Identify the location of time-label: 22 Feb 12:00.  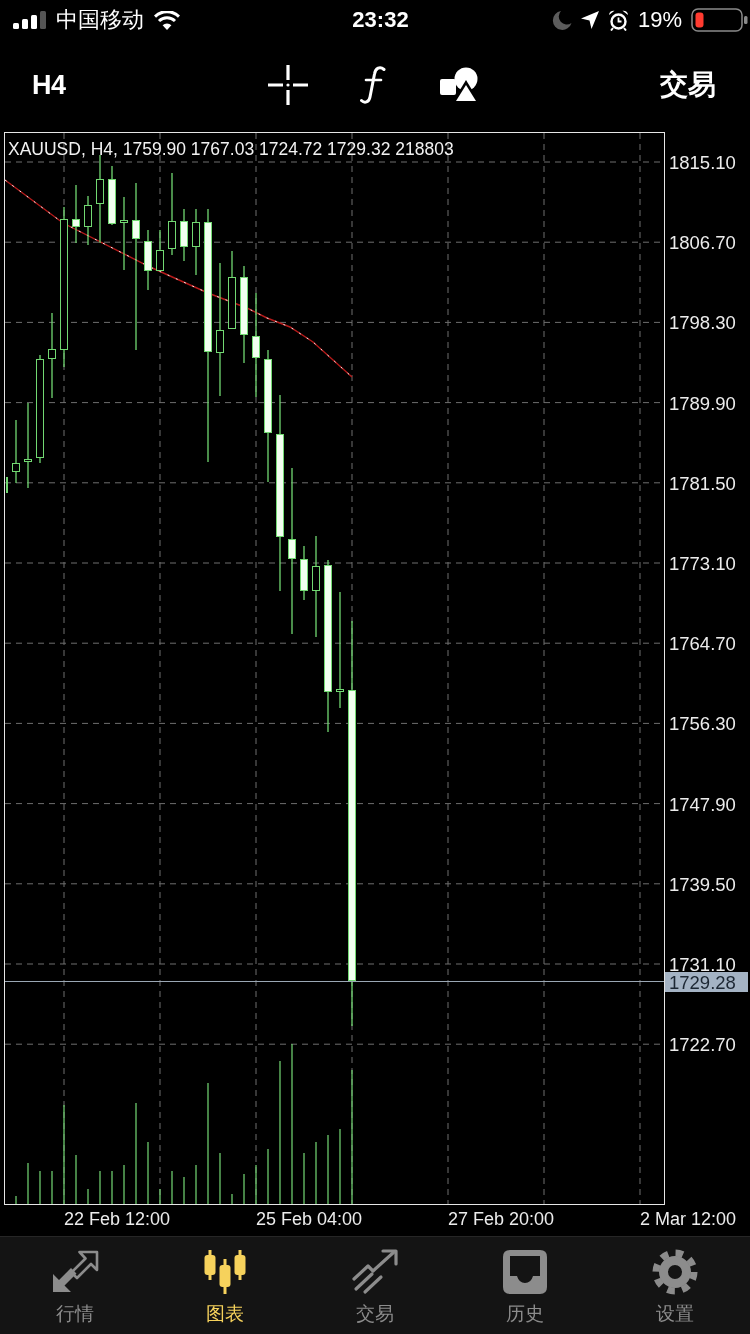
(117, 1219).